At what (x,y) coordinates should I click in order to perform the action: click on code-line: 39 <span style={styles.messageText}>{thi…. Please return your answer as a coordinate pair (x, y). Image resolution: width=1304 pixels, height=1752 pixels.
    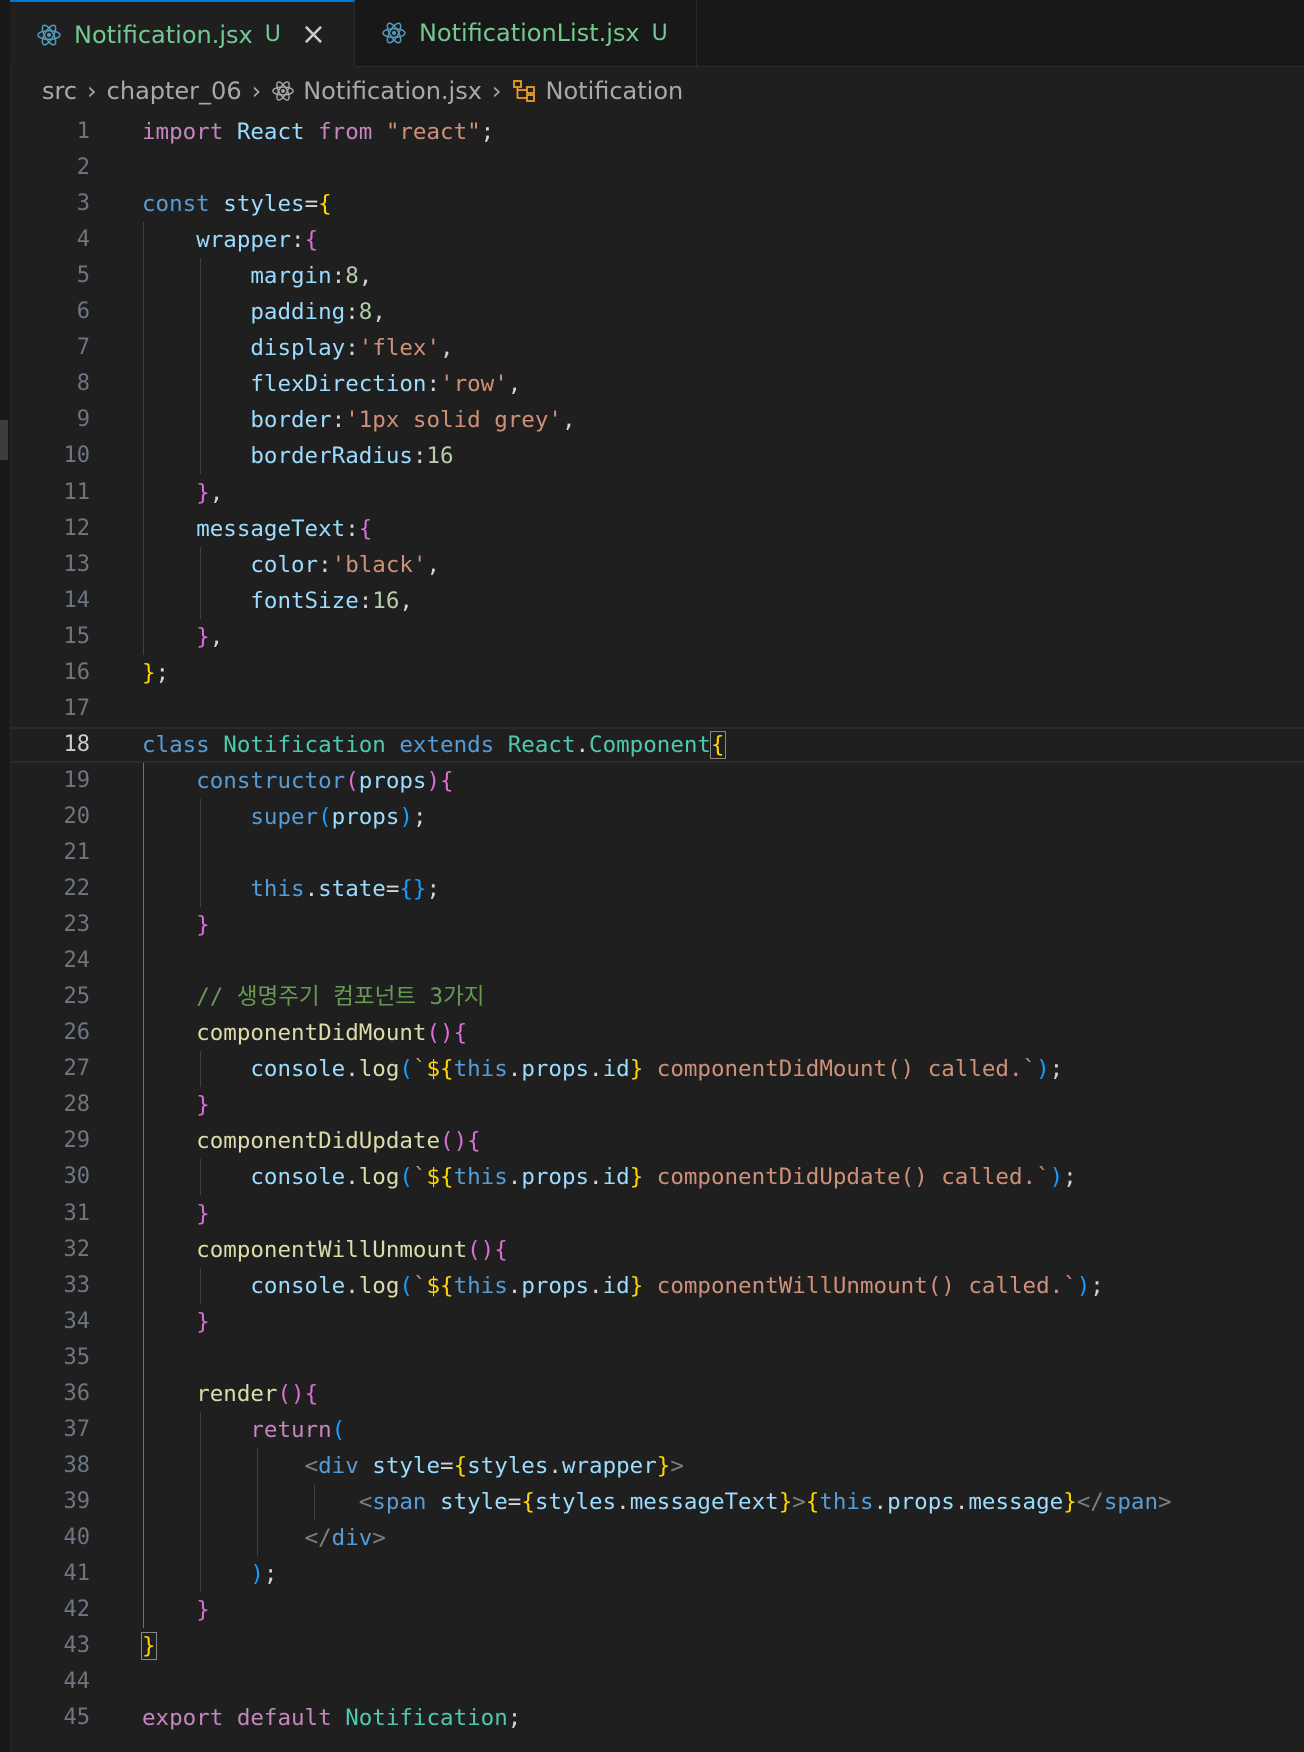
    Looking at the image, I should click on (657, 1502).